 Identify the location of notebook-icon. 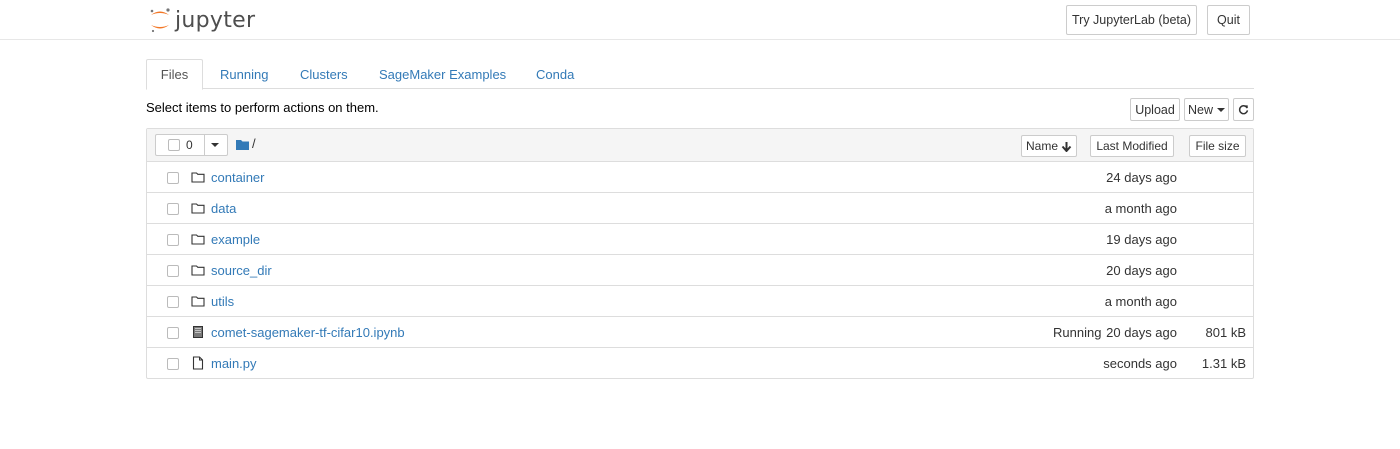
(198, 332).